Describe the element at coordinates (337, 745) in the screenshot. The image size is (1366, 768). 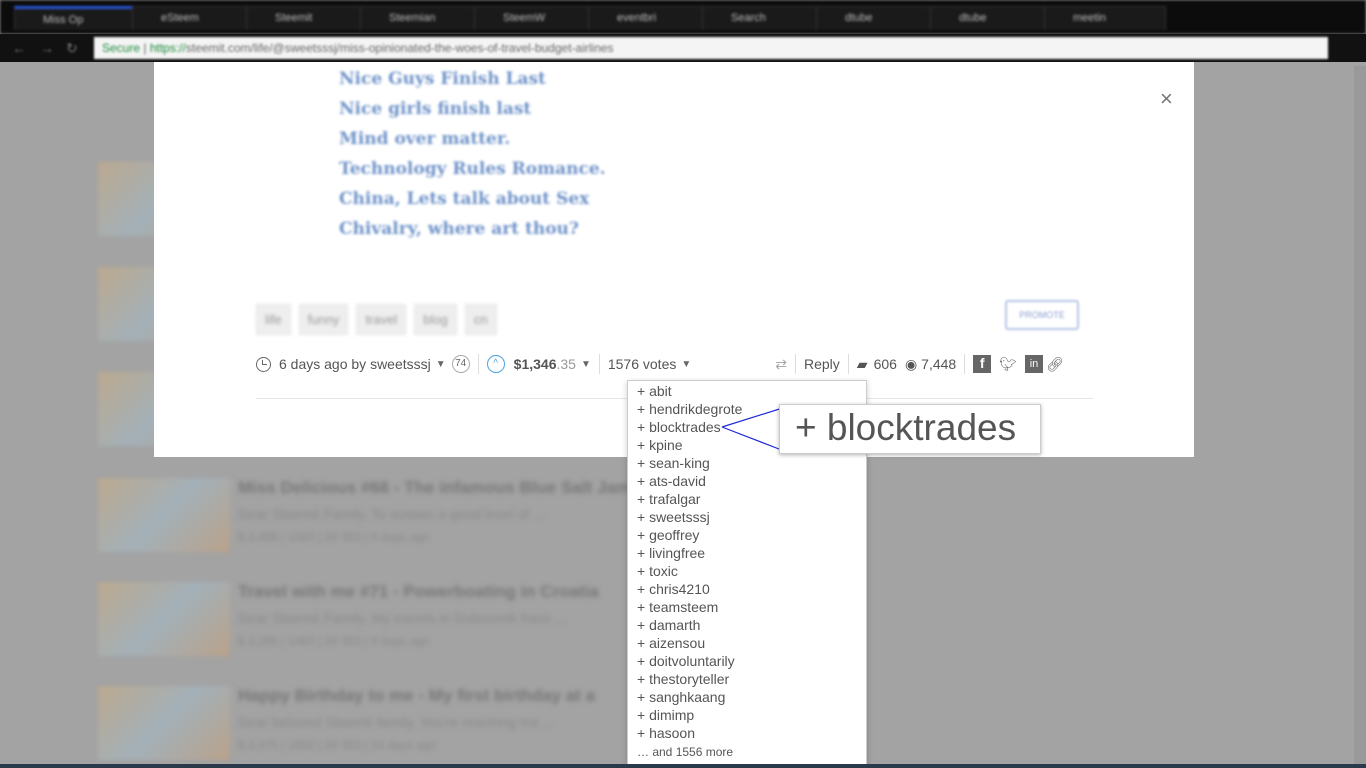
I see `post-meta: $ 4,475 | 1650 | 28 363 | 14 days ago` at that location.